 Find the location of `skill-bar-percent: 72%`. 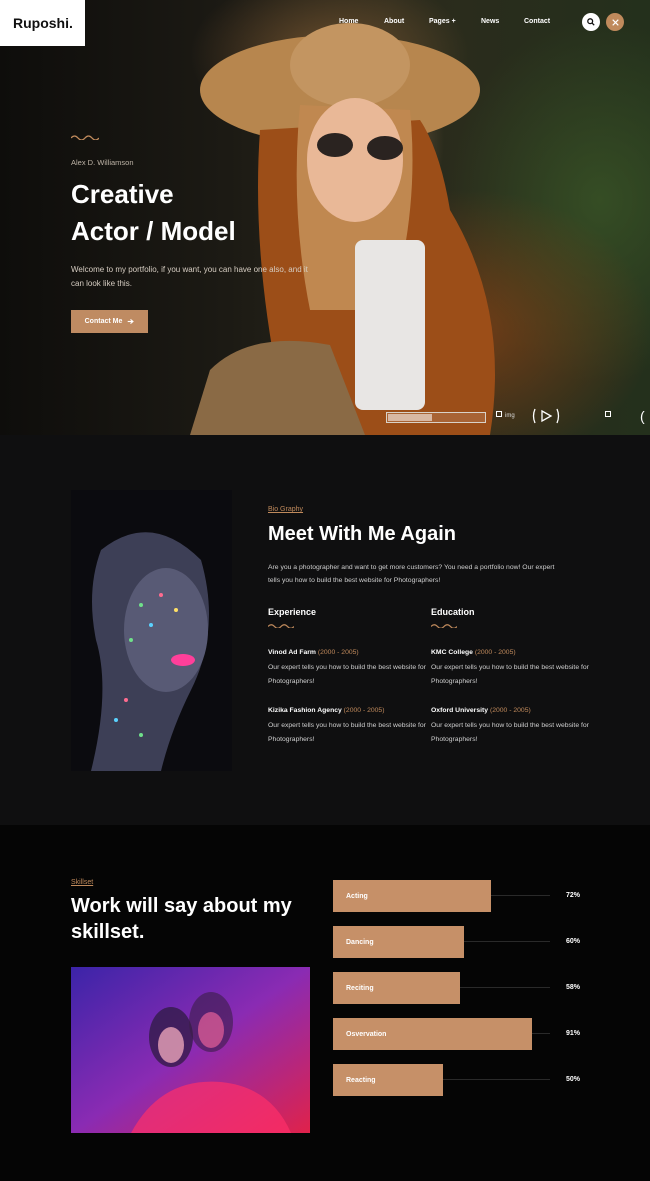

skill-bar-percent: 72% is located at coordinates (572, 895).